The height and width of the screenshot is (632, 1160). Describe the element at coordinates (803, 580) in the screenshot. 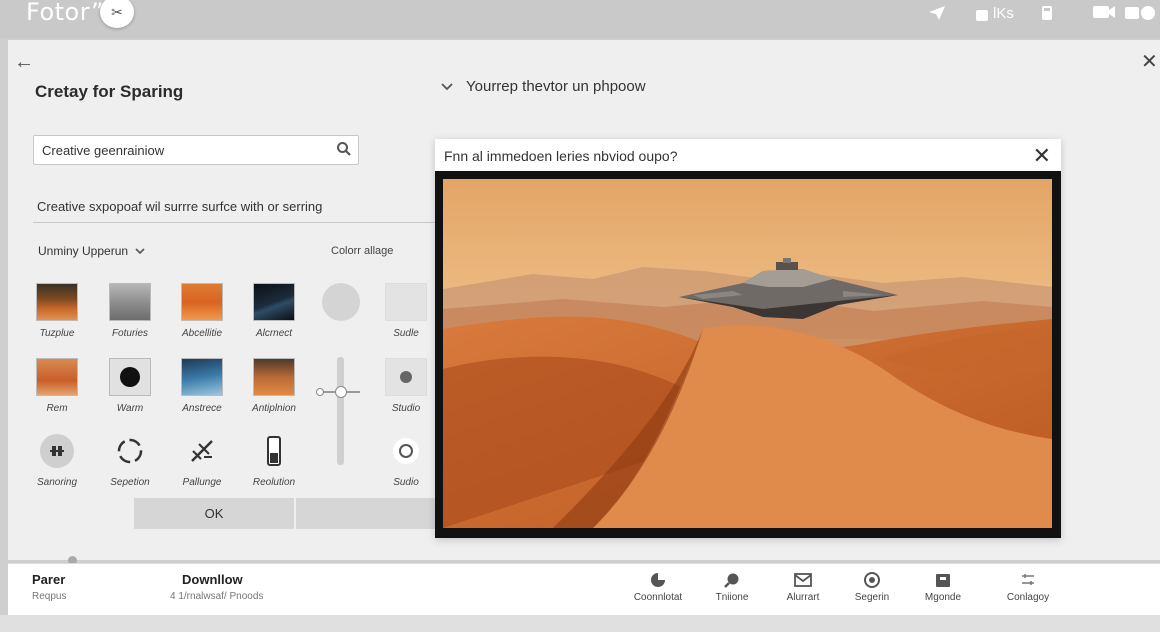

I see `mail-icon` at that location.